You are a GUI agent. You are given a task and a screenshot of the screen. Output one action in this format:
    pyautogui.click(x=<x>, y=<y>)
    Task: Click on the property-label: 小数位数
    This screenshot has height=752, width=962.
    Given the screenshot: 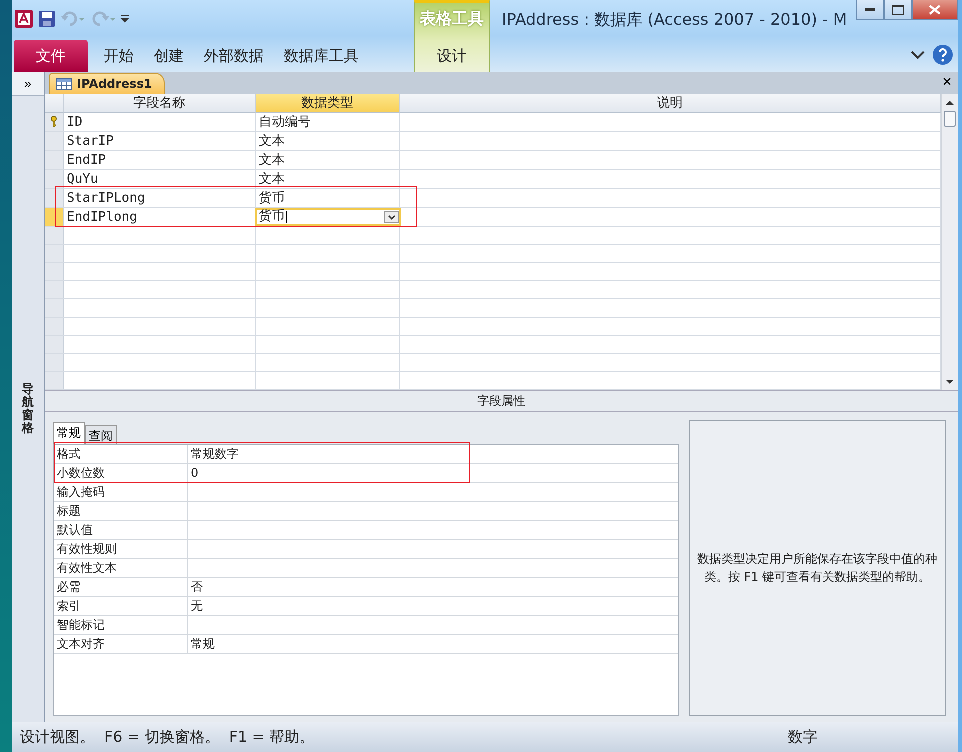 What is the action you would take?
    pyautogui.click(x=121, y=473)
    